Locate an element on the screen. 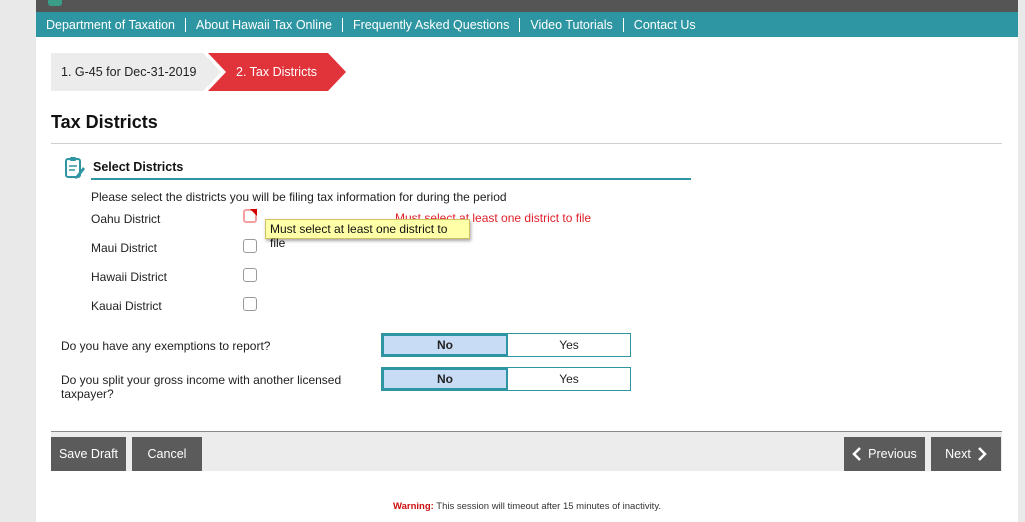 Image resolution: width=1025 pixels, height=522 pixels. logo-fragment is located at coordinates (55, 3).